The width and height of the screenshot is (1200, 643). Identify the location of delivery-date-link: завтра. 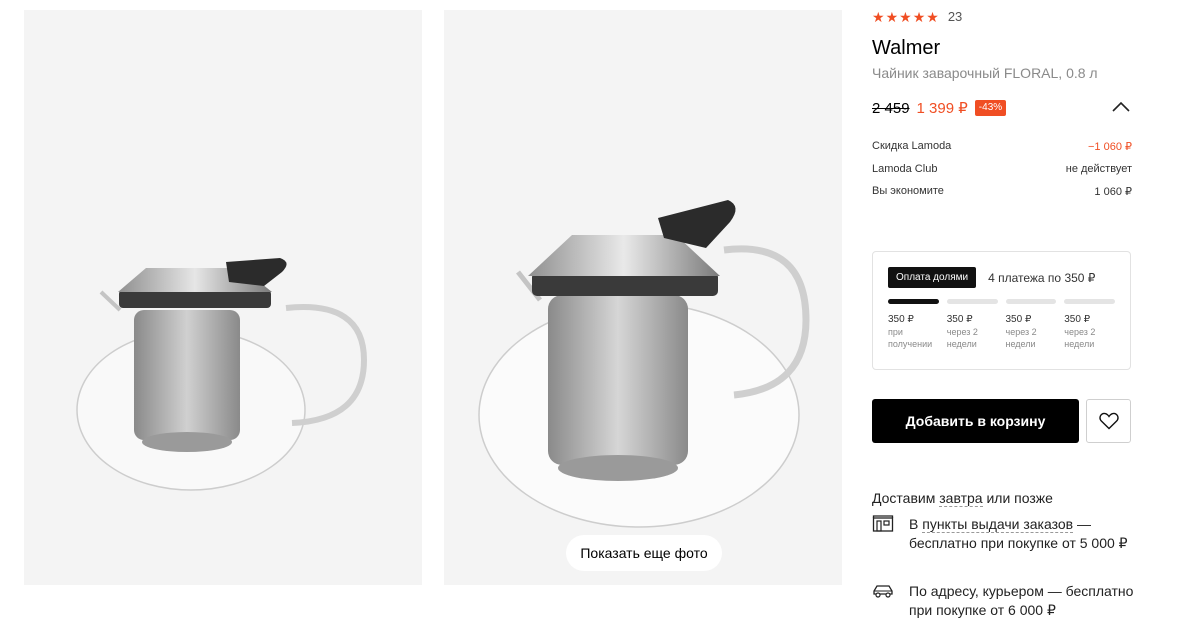
(961, 498).